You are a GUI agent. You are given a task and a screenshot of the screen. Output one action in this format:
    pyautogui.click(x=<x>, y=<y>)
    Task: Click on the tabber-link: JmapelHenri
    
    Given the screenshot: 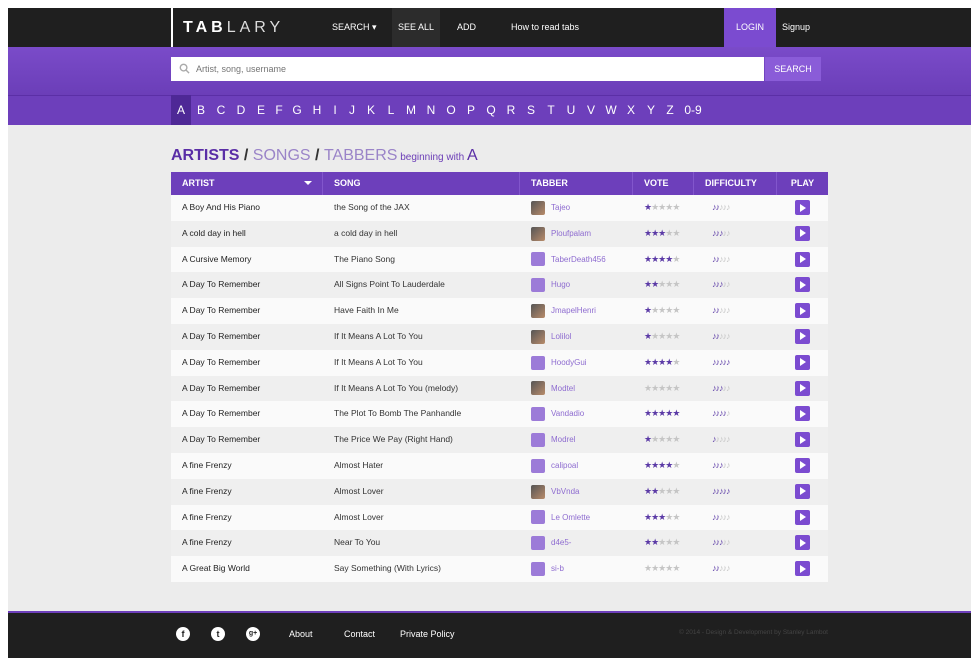 What is the action you would take?
    pyautogui.click(x=573, y=311)
    